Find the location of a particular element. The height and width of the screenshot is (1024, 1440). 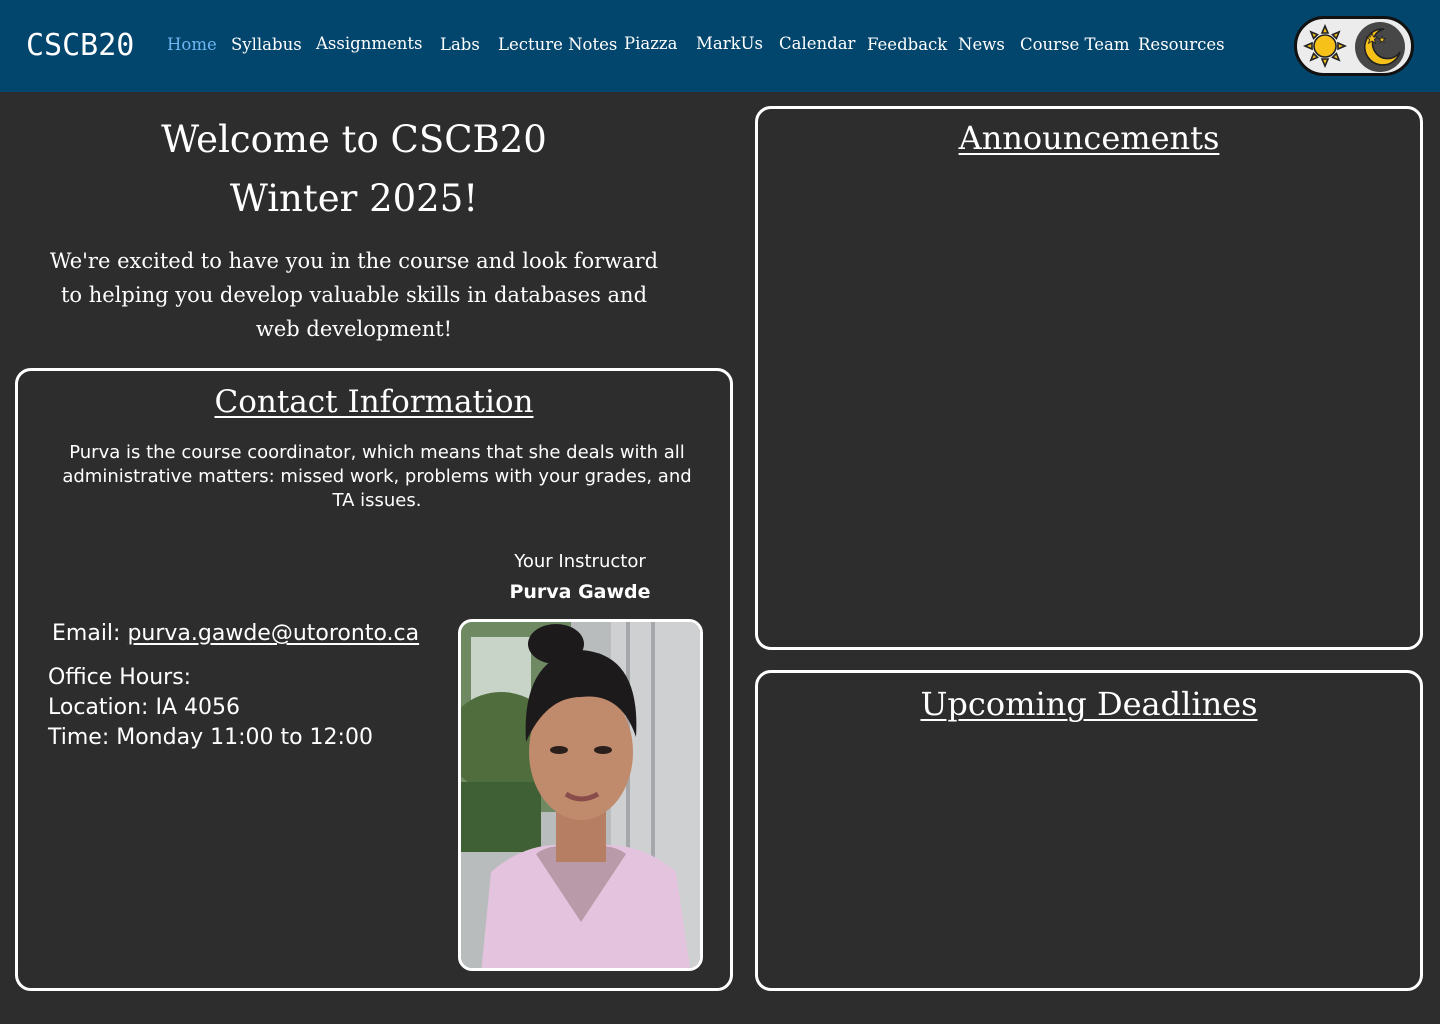

sun-icon is located at coordinates (1325, 46).